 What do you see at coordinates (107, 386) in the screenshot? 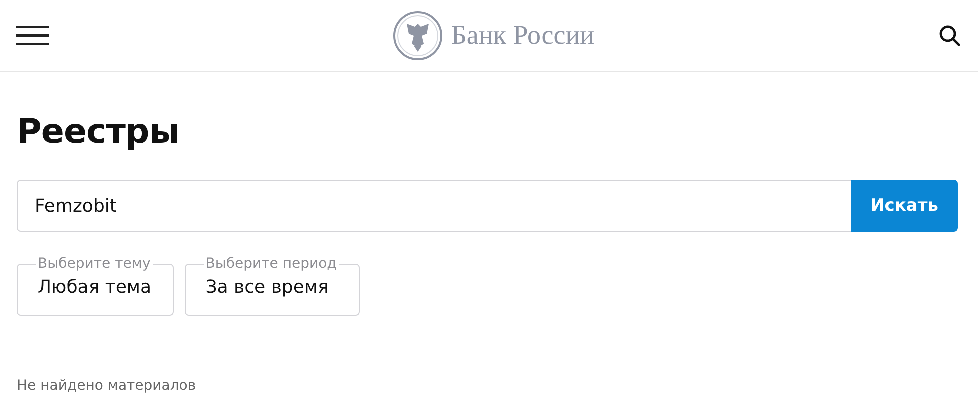
I see `no-results-message: Не найдено материалов` at bounding box center [107, 386].